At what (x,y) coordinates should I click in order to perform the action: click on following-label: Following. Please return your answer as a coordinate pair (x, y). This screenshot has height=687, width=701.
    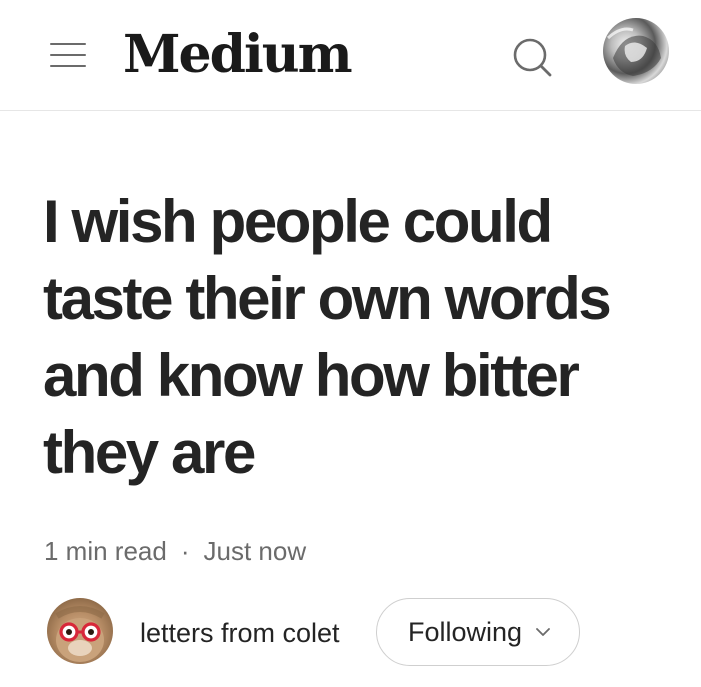
    Looking at the image, I should click on (465, 631).